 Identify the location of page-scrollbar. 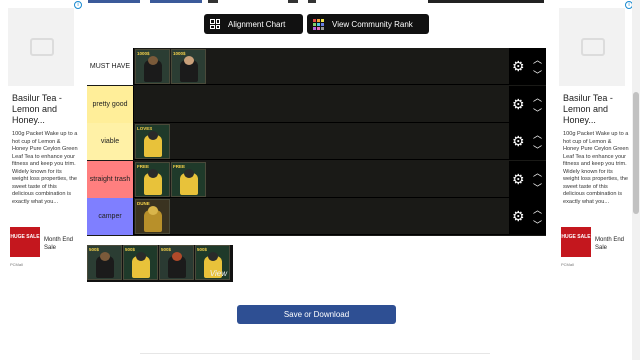
(636, 180).